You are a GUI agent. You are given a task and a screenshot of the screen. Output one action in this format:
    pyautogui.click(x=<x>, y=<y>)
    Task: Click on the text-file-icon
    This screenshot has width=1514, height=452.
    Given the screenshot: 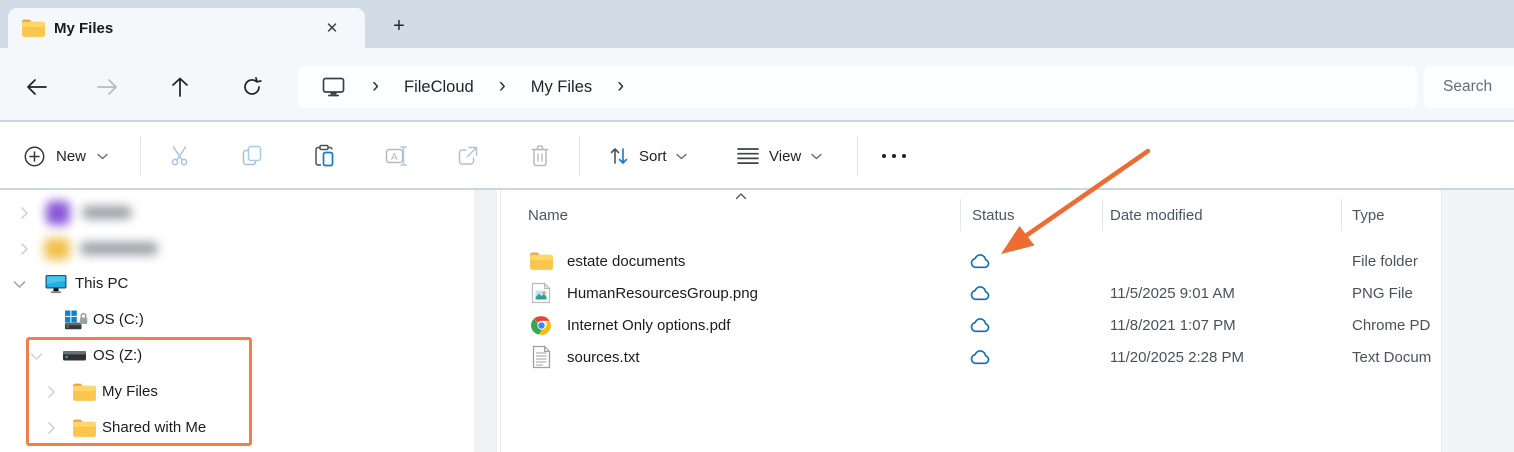 What is the action you would take?
    pyautogui.click(x=541, y=357)
    